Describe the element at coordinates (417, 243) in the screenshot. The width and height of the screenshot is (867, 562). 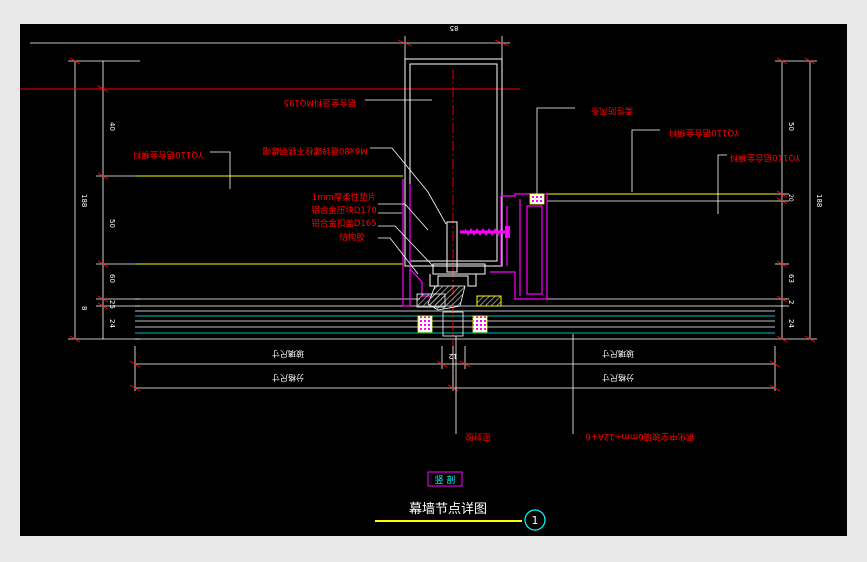
I see `left-transom-clip` at that location.